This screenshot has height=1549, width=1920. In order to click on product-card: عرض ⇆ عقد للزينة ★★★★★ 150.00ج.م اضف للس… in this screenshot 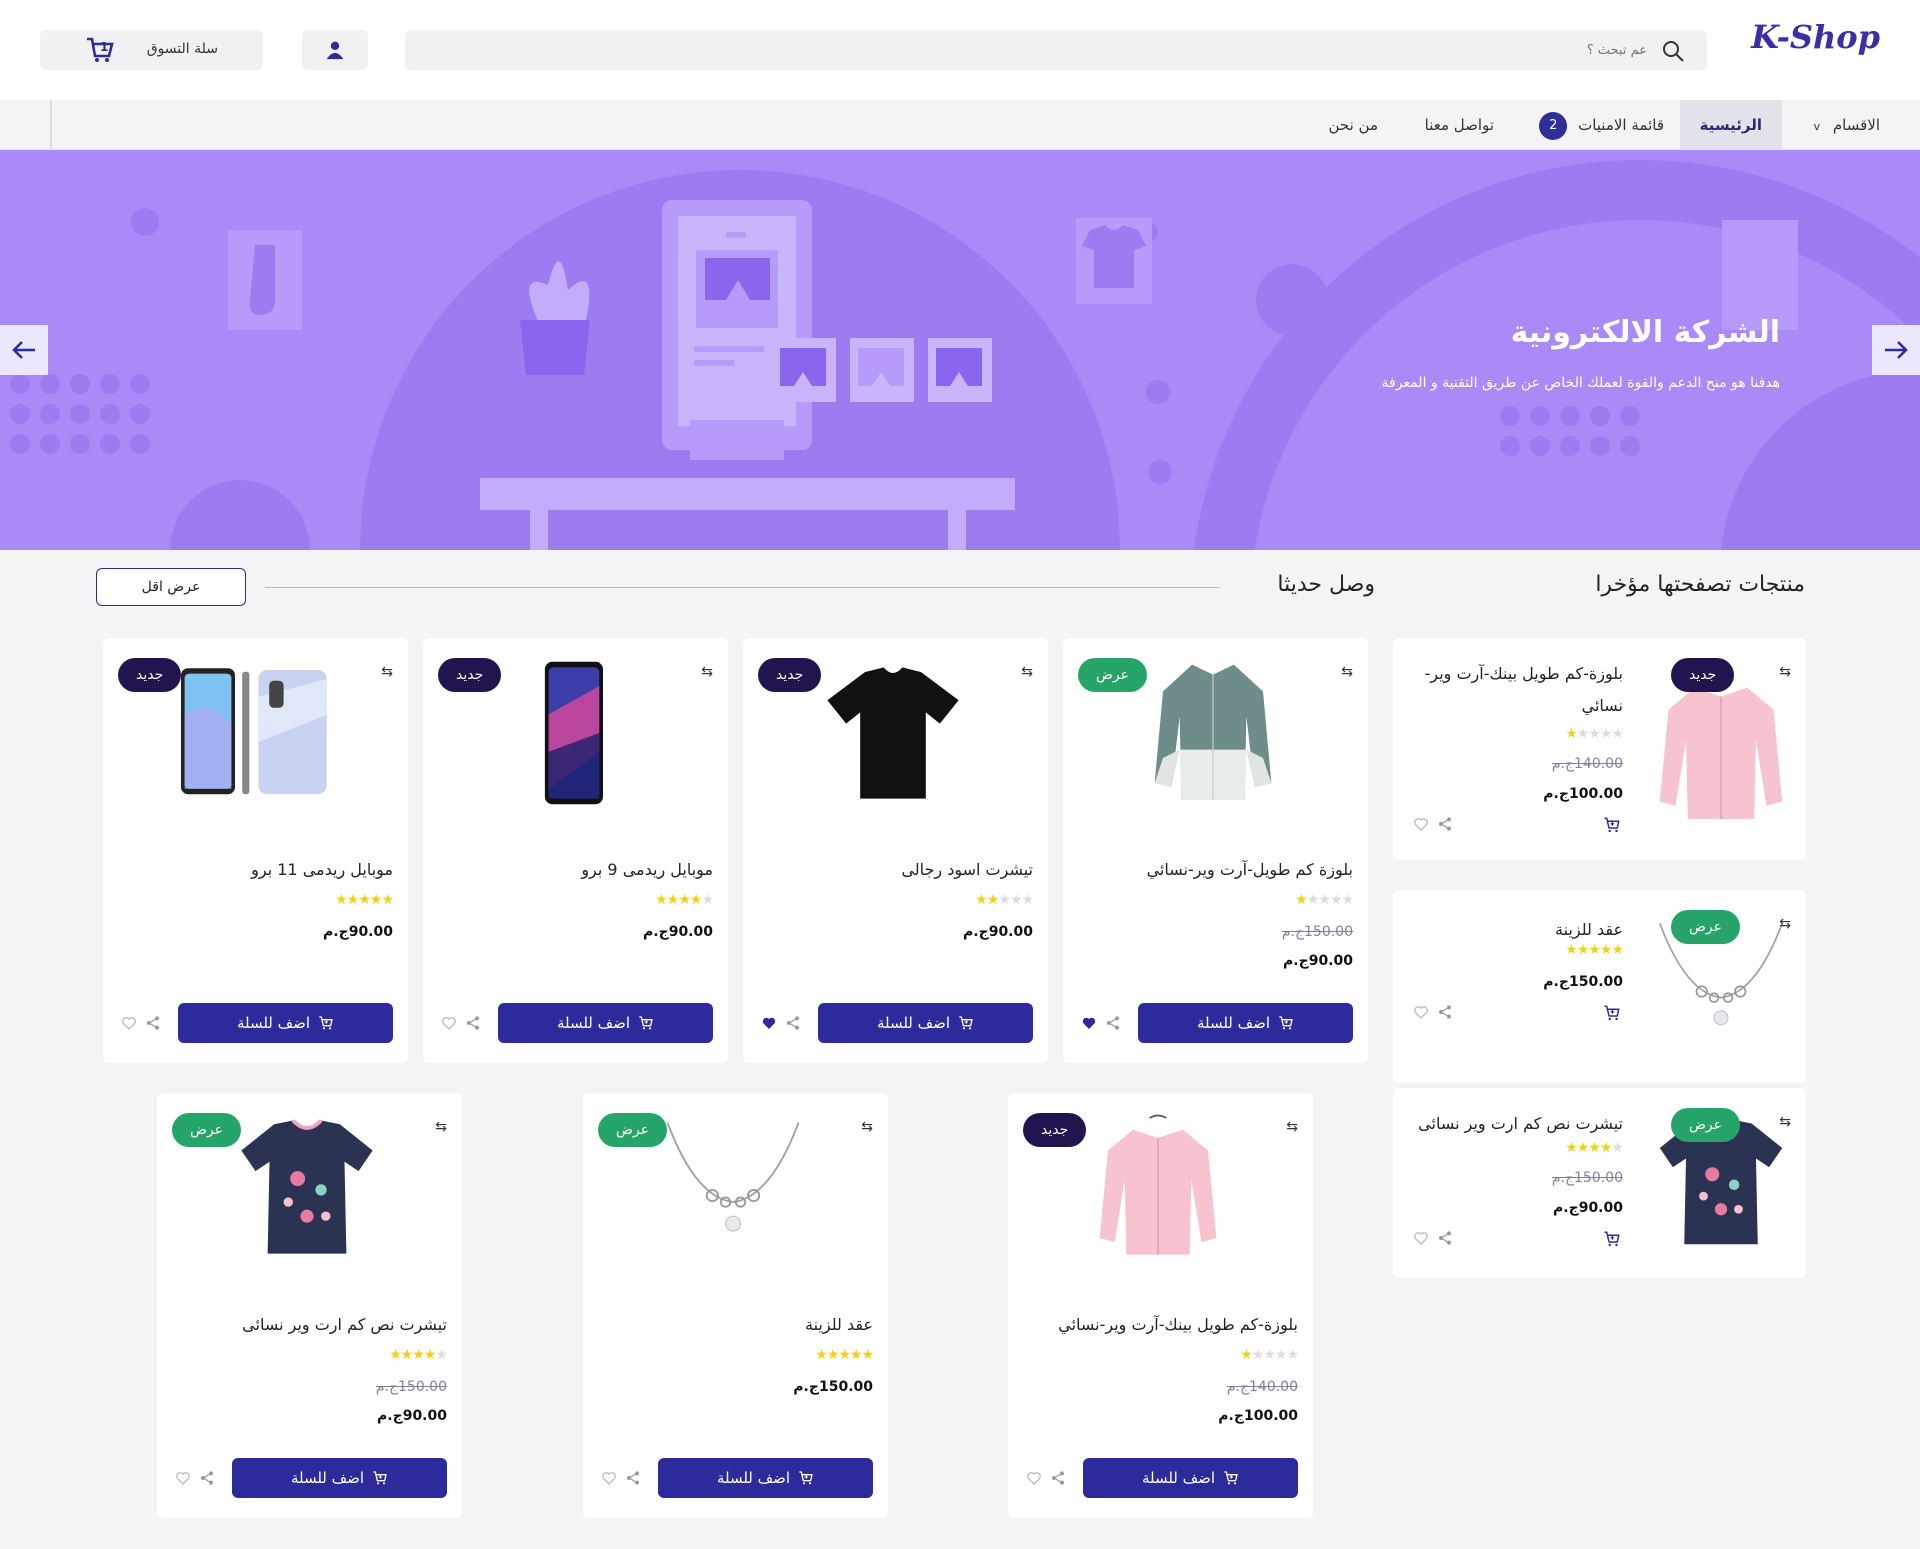, I will do `click(735, 1305)`.